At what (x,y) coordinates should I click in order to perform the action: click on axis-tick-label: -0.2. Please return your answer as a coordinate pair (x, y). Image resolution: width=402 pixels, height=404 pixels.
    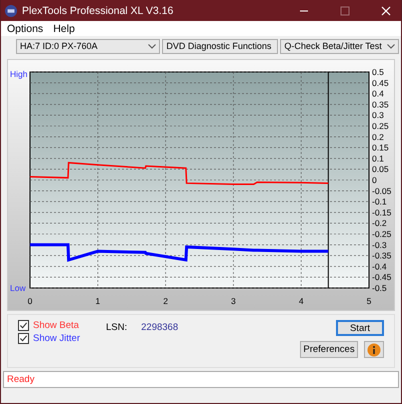
    Looking at the image, I should click on (379, 223).